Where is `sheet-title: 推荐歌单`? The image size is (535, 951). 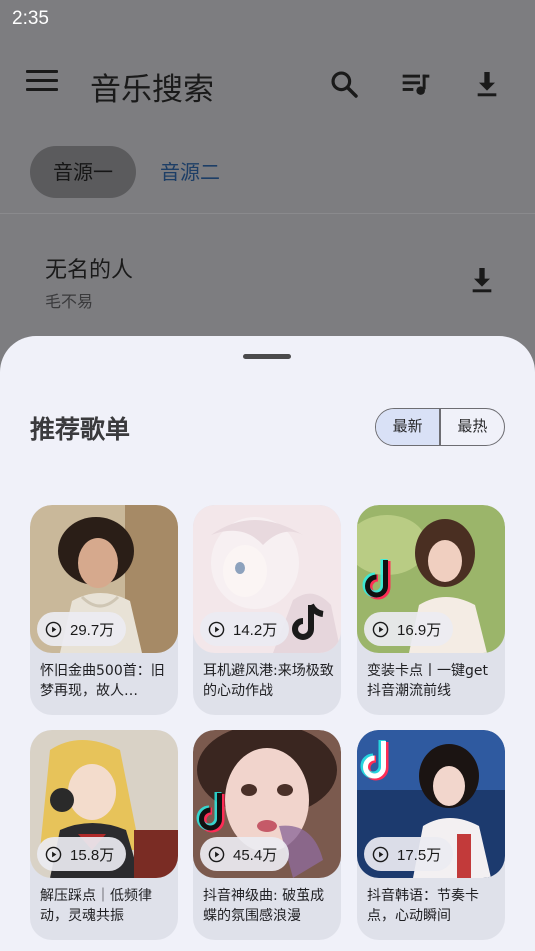
sheet-title: 推荐歌单 is located at coordinates (80, 429).